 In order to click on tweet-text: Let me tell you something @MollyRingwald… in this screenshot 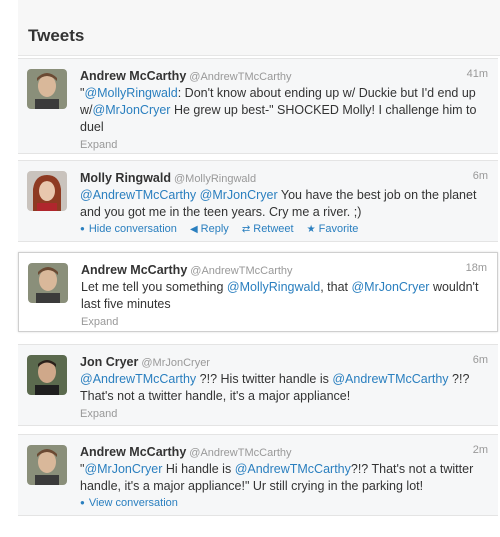, I will do `click(284, 296)`.